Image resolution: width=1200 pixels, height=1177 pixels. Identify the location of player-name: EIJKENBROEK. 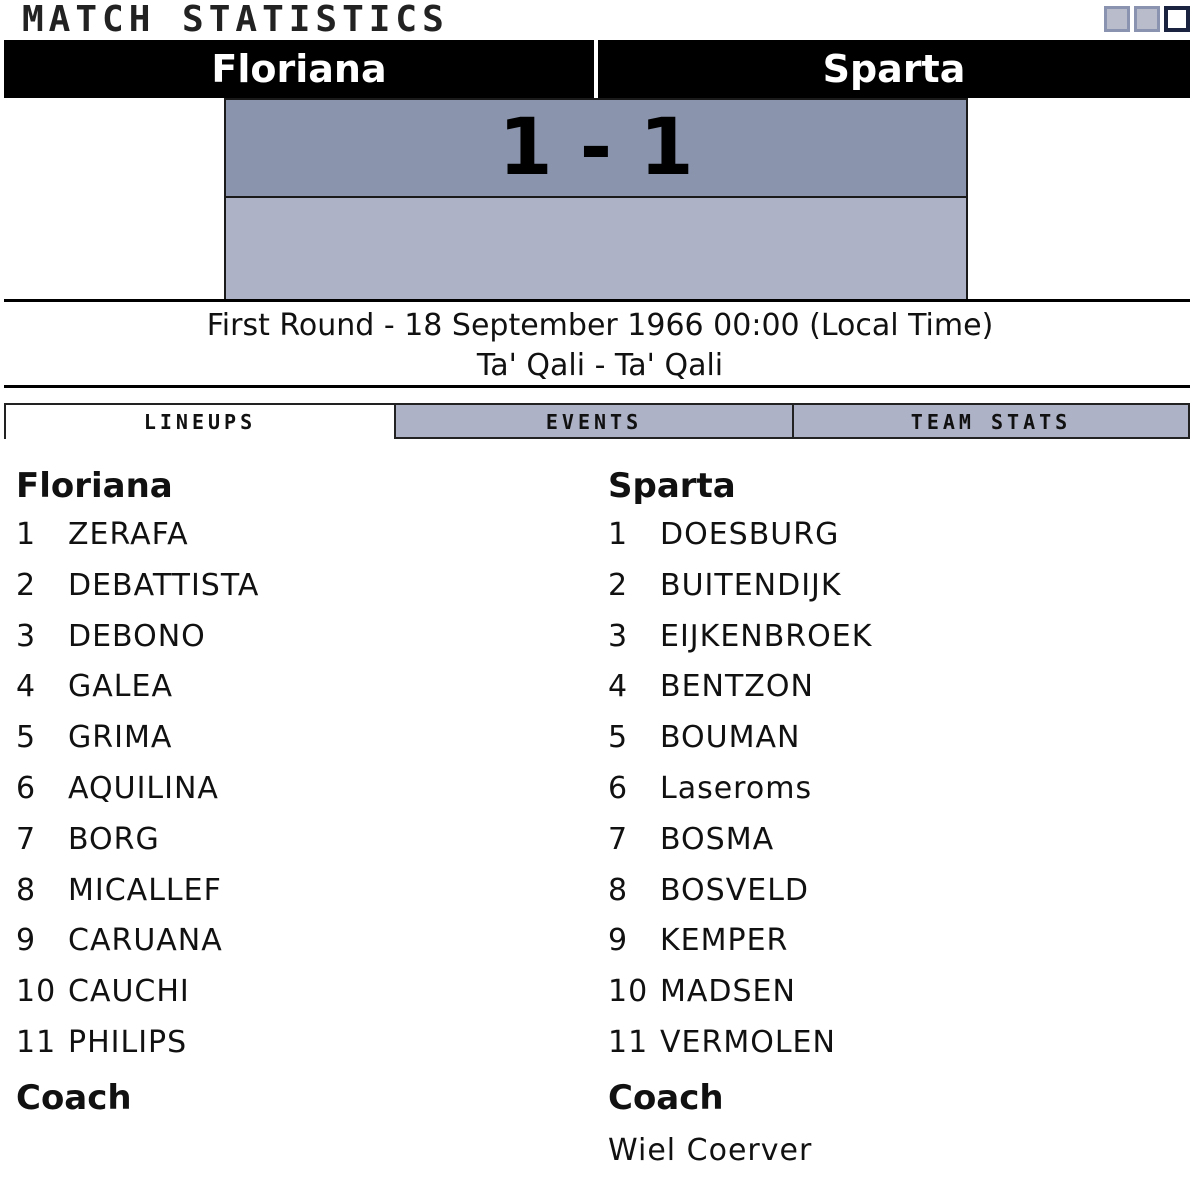
(766, 636).